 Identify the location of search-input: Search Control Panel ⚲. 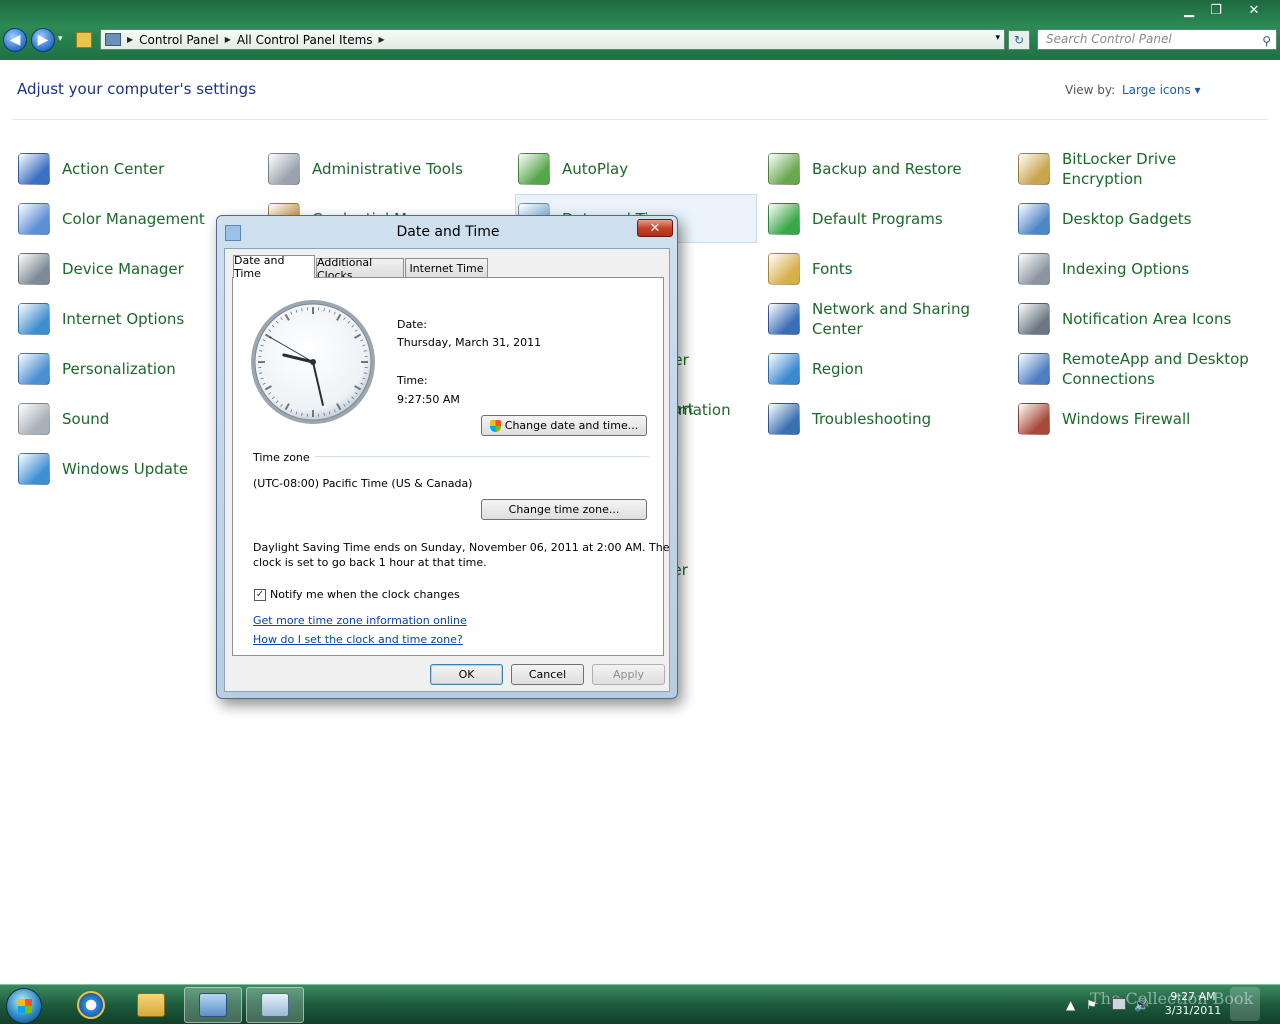
(1157, 39).